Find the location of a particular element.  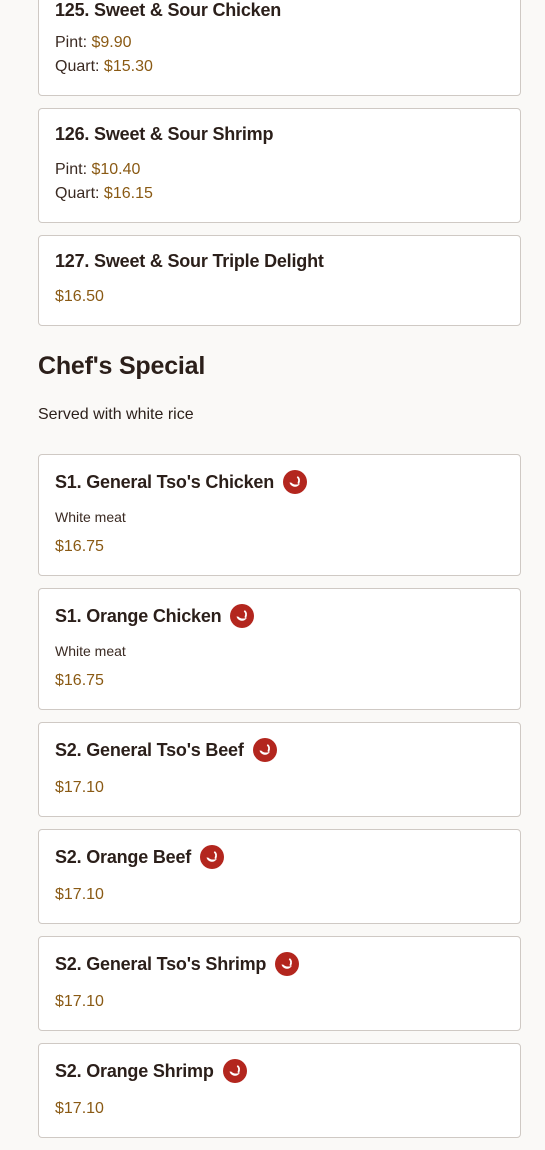

quart-price: $16.15 is located at coordinates (128, 193).